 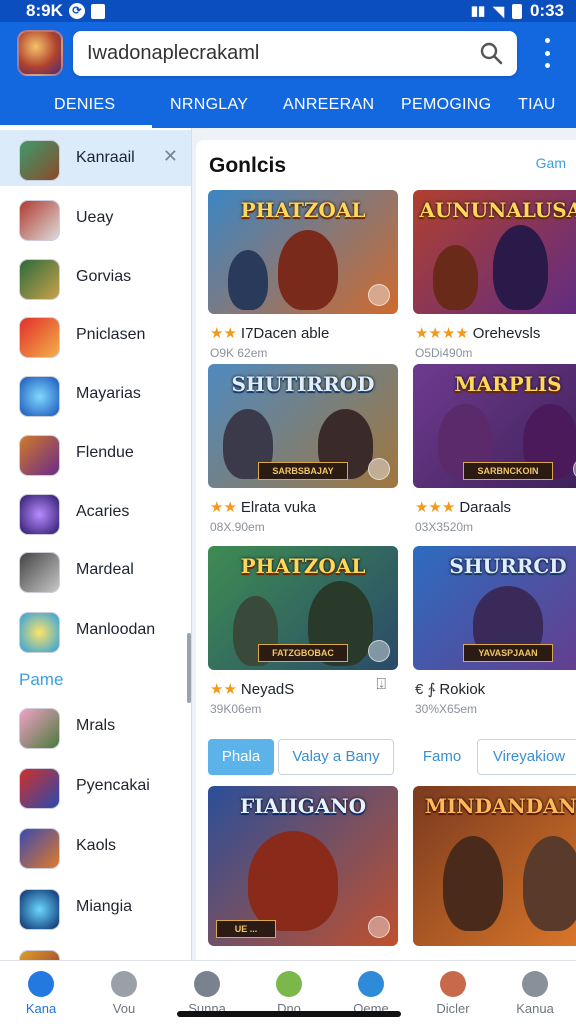 I want to click on close-icon: ✕, so click(x=170, y=156).